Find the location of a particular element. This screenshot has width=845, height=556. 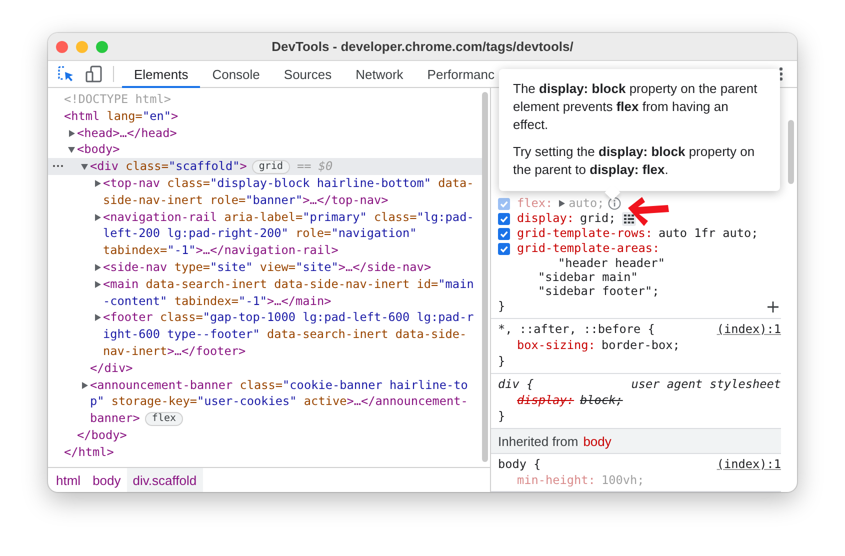

panel-tab: Network is located at coordinates (380, 75).